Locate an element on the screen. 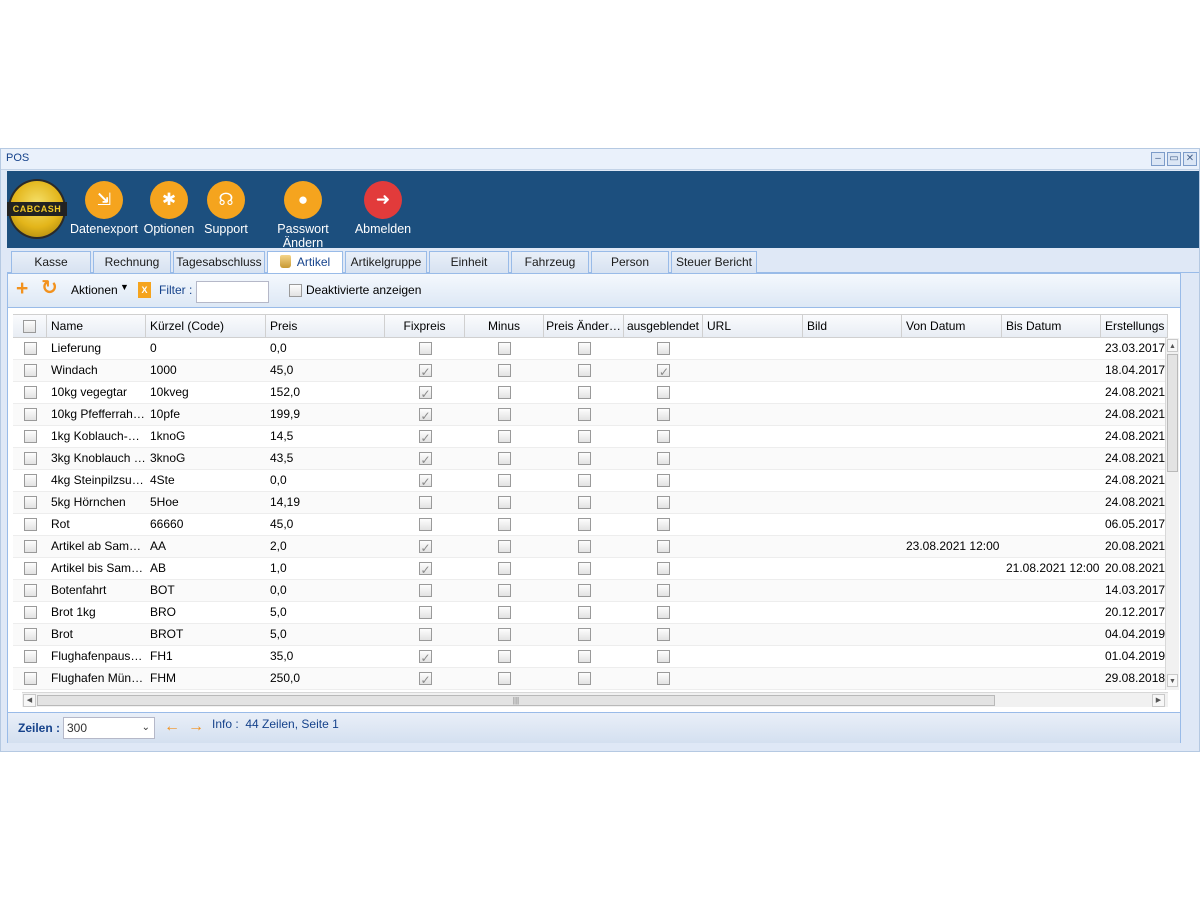 The image size is (1200, 900). column-header-von-datum: Von Datum is located at coordinates (952, 326).